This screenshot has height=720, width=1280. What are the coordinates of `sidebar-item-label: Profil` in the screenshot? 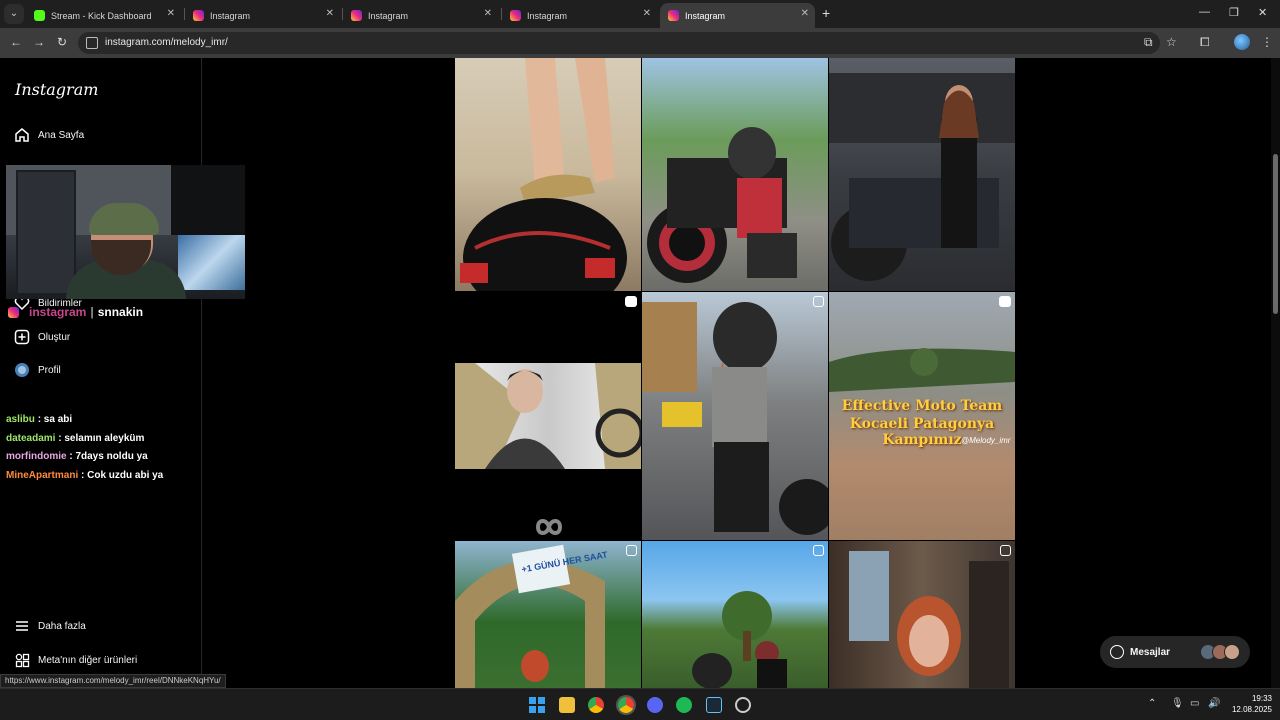 It's located at (49, 370).